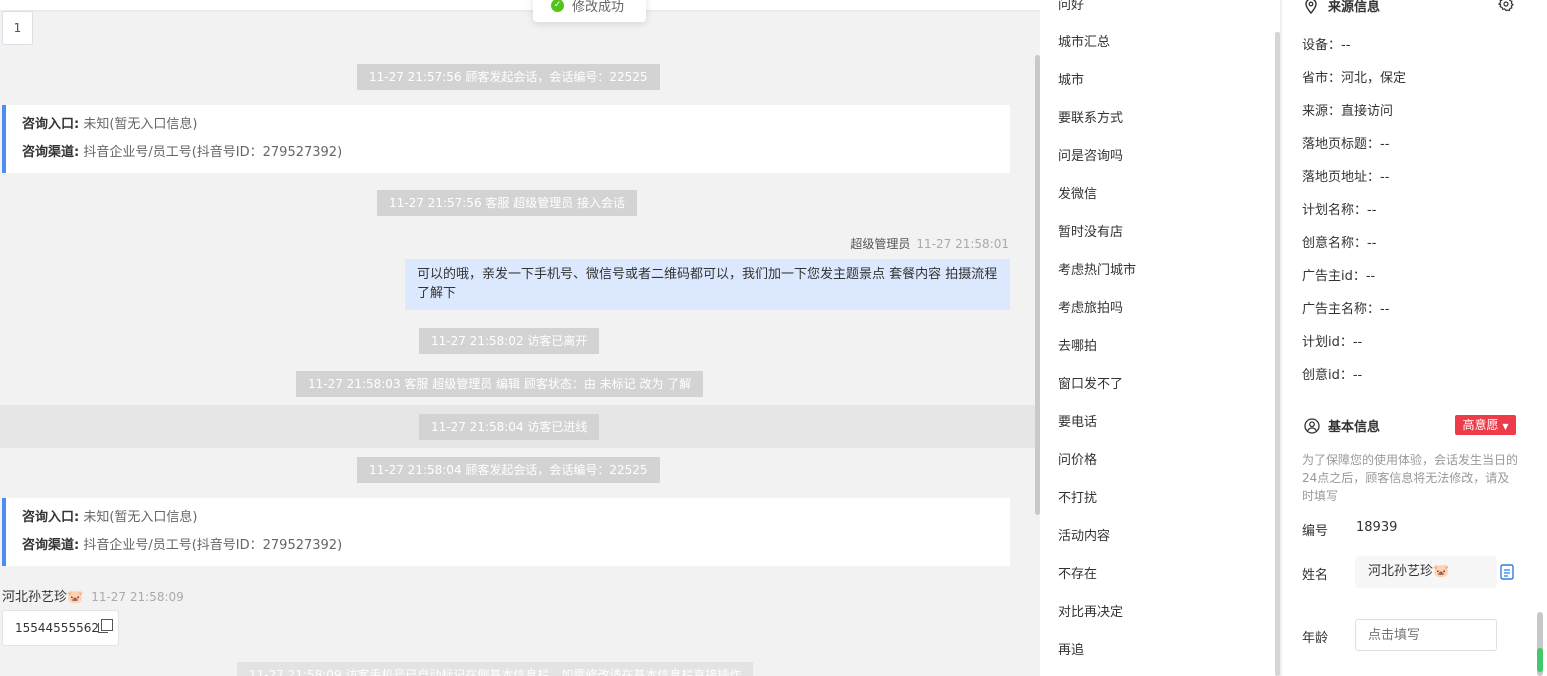  Describe the element at coordinates (1090, 382) in the screenshot. I see `tag-item: 窗口发不了` at that location.